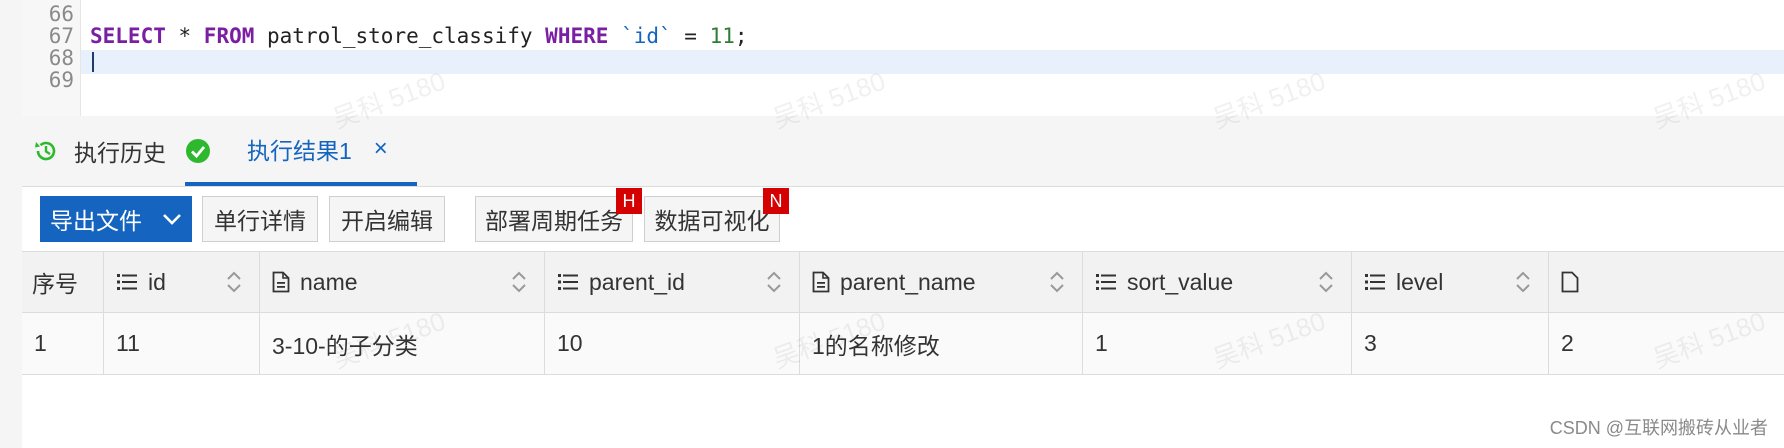  Describe the element at coordinates (61, 36) in the screenshot. I see `line-number: 67` at that location.